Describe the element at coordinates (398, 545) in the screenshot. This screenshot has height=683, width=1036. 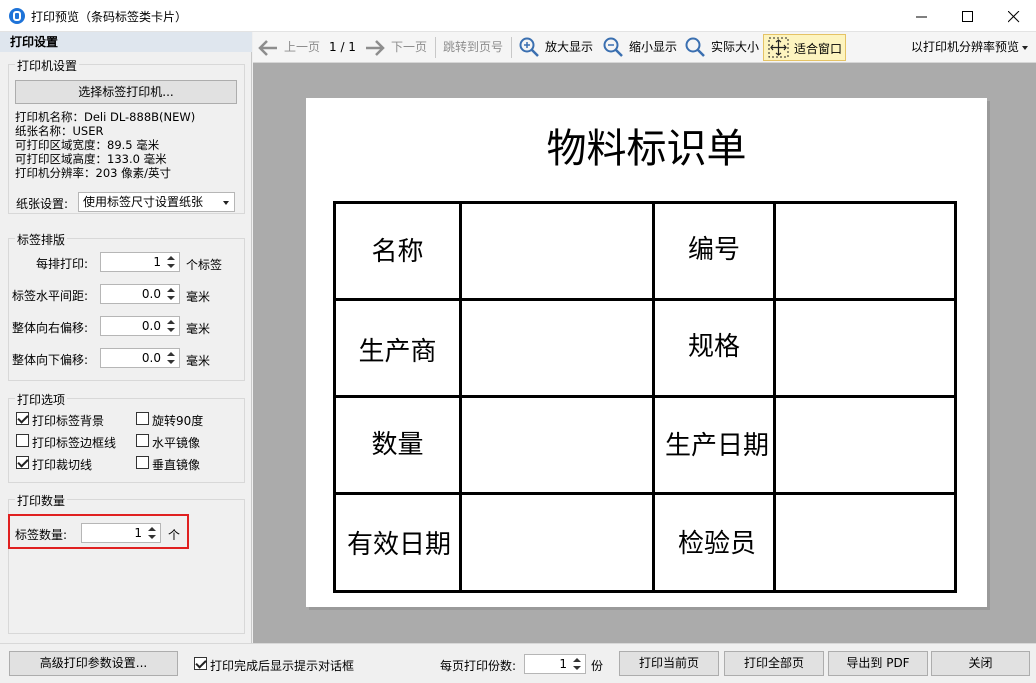
I see `table-cell: 有效日期` at that location.